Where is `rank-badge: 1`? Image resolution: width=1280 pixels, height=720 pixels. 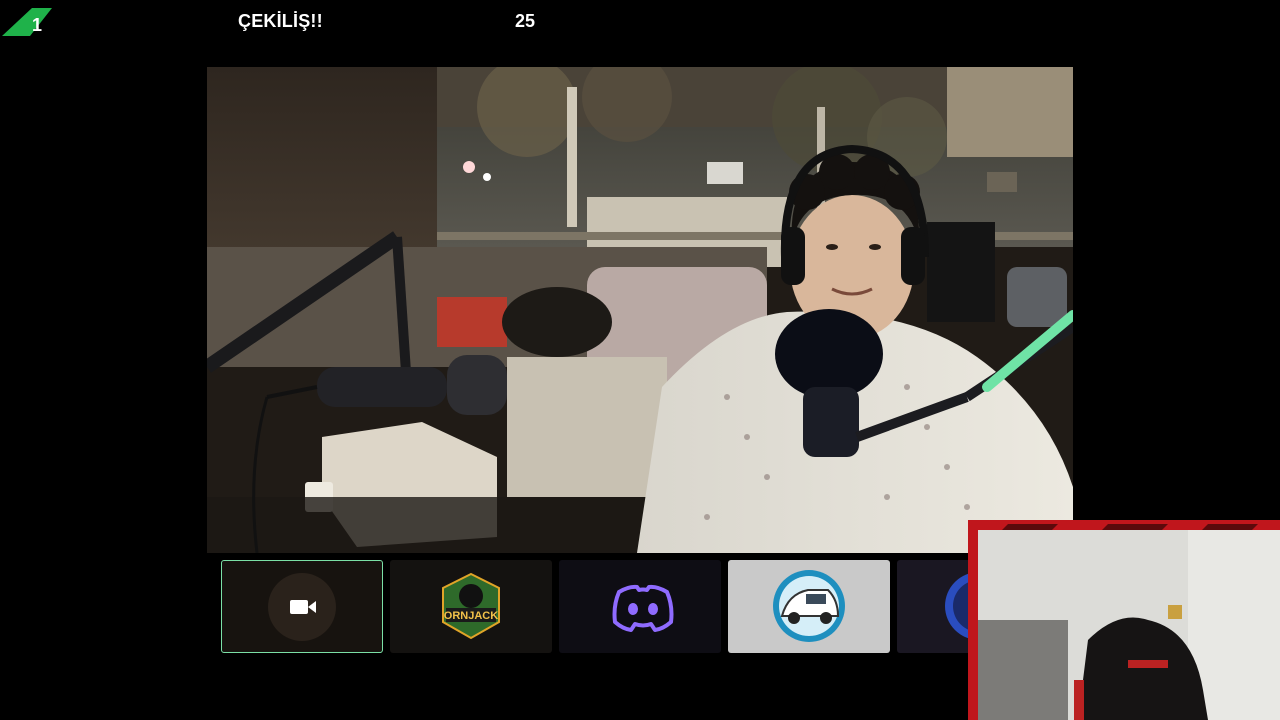 rank-badge: 1 is located at coordinates (27, 21).